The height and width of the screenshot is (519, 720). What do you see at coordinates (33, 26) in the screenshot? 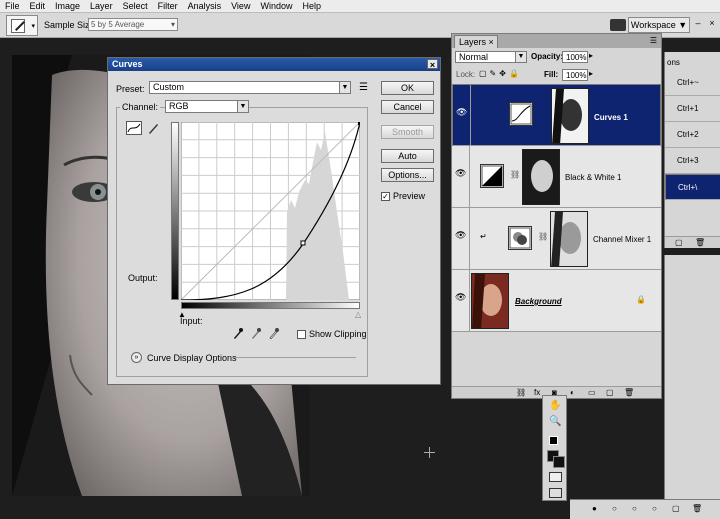
I see `chevron-down-icon: ▾` at bounding box center [33, 26].